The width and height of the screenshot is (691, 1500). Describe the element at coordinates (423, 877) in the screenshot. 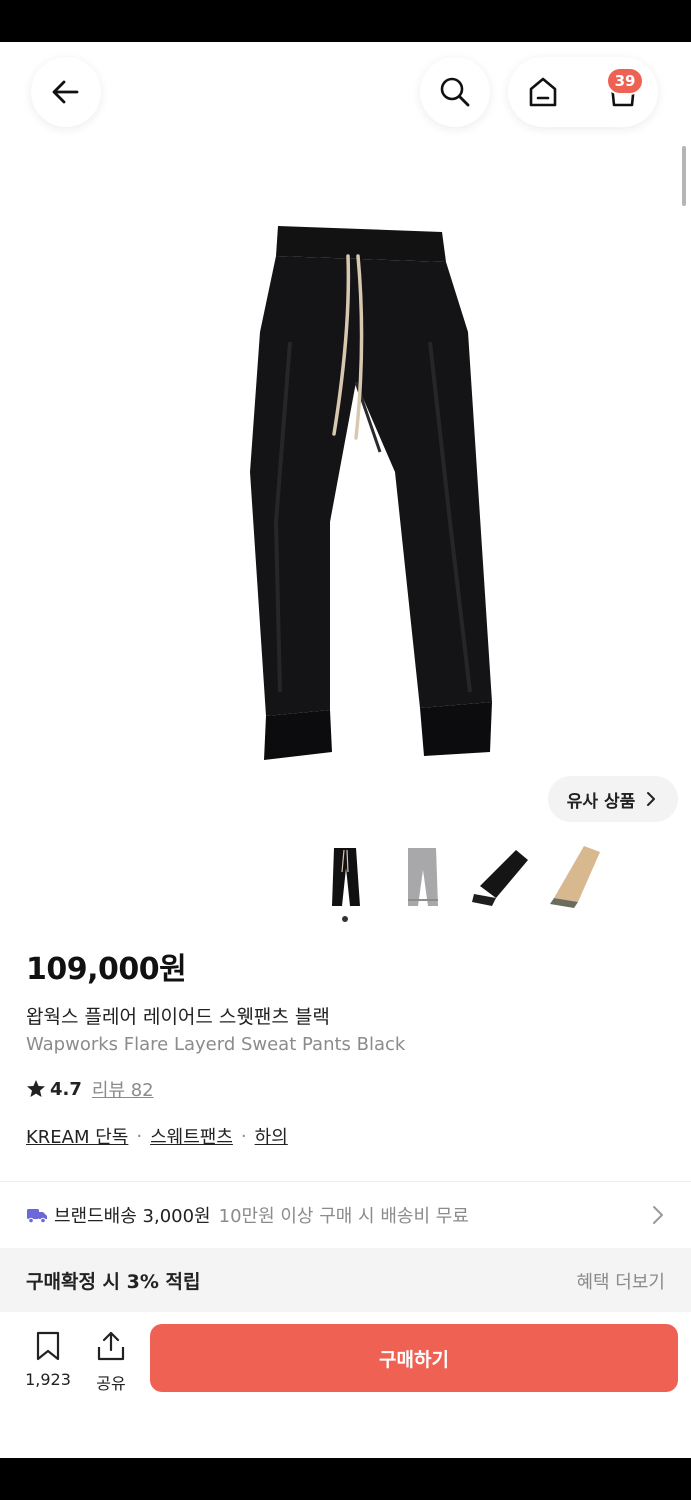

I see `thumbnail-gray` at that location.